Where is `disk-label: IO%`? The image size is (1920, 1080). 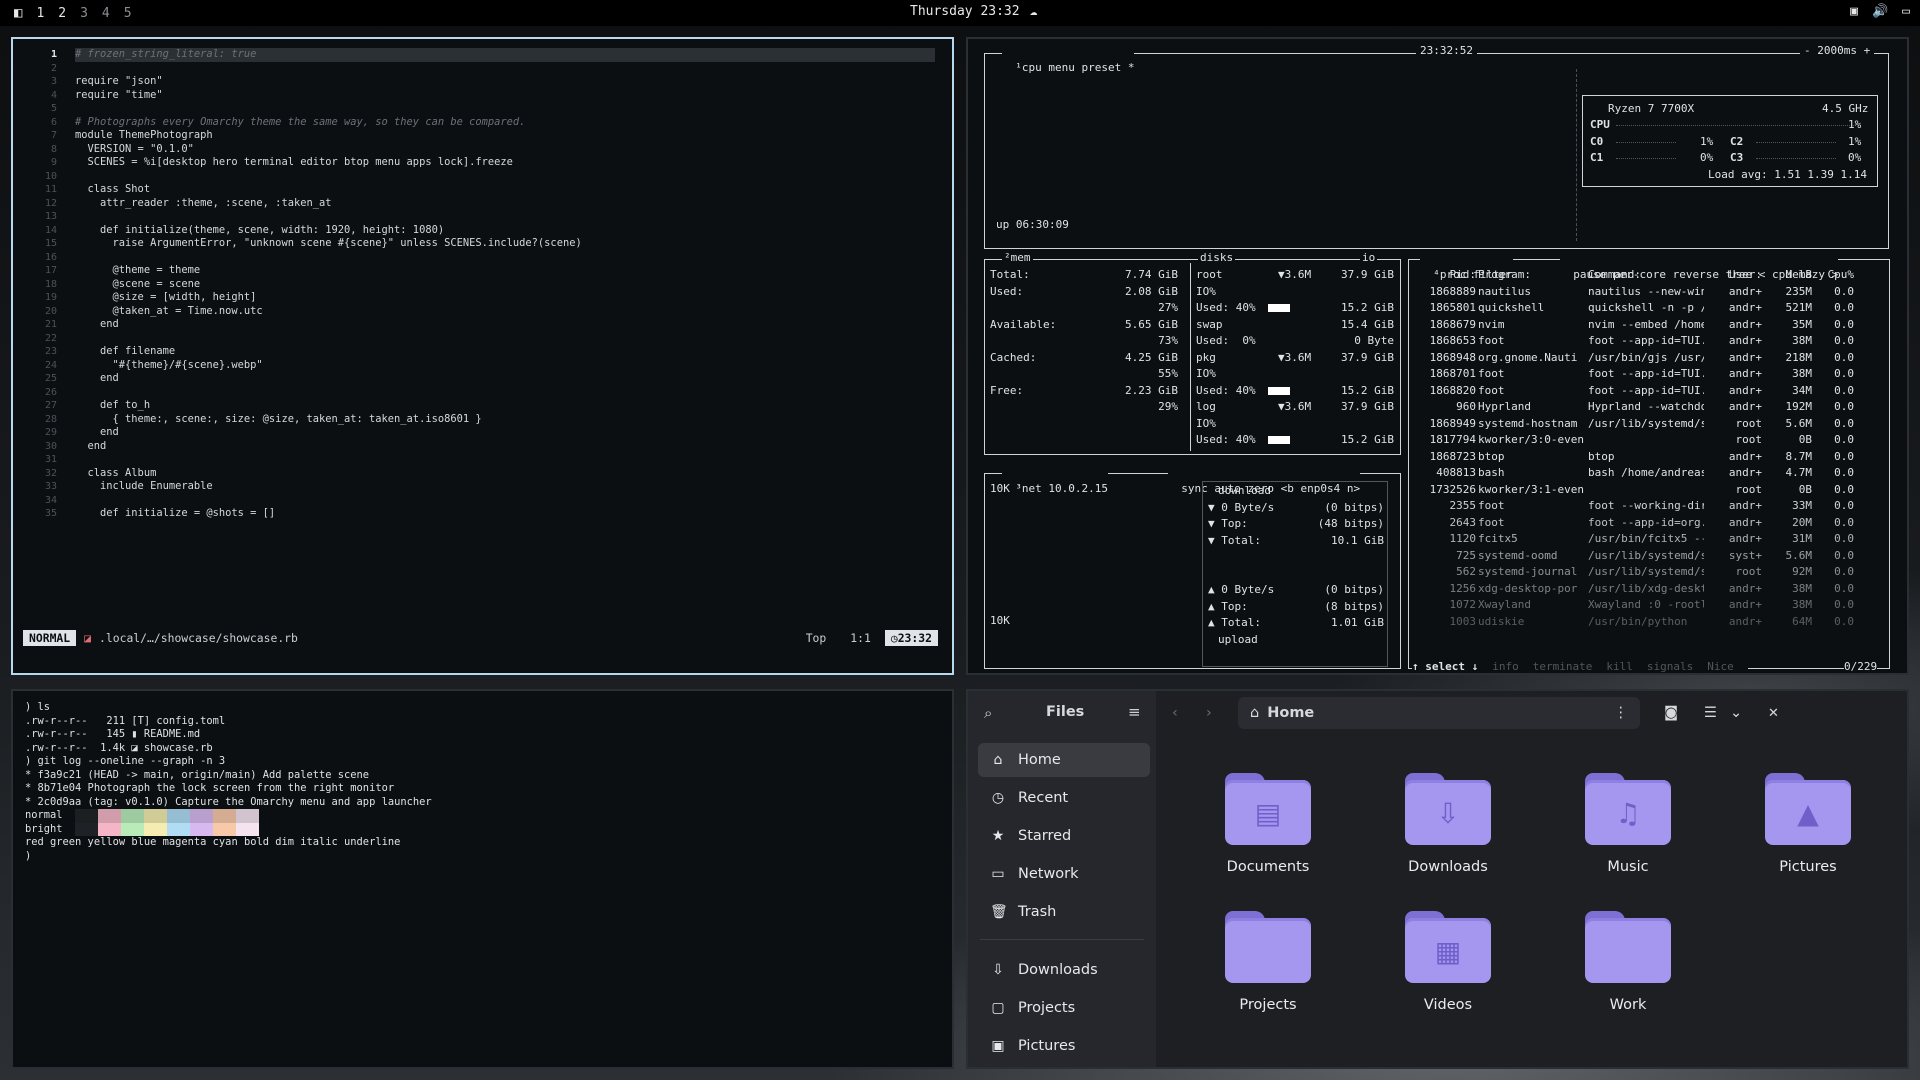 disk-label: IO% is located at coordinates (1206, 373).